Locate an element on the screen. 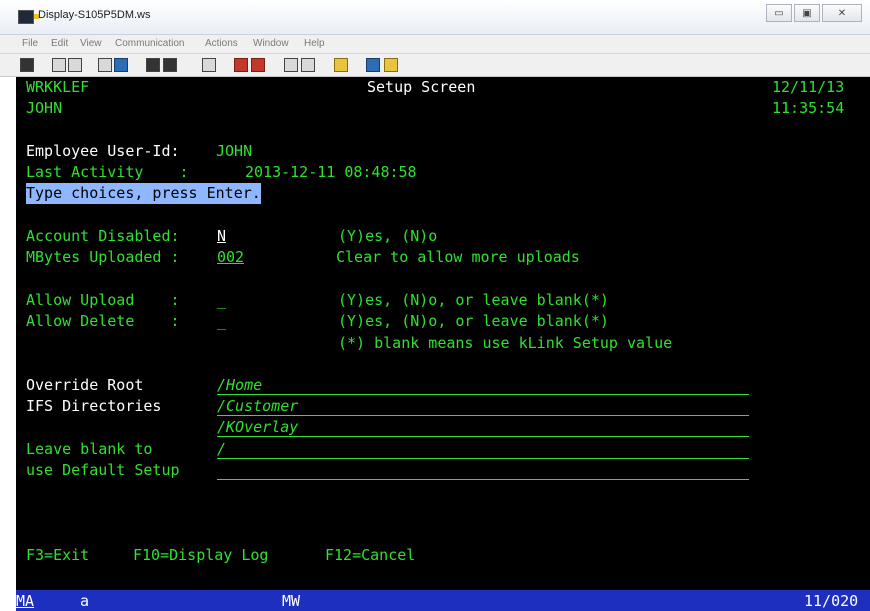 This screenshot has width=870, height=611. menu-window: Window is located at coordinates (271, 43).